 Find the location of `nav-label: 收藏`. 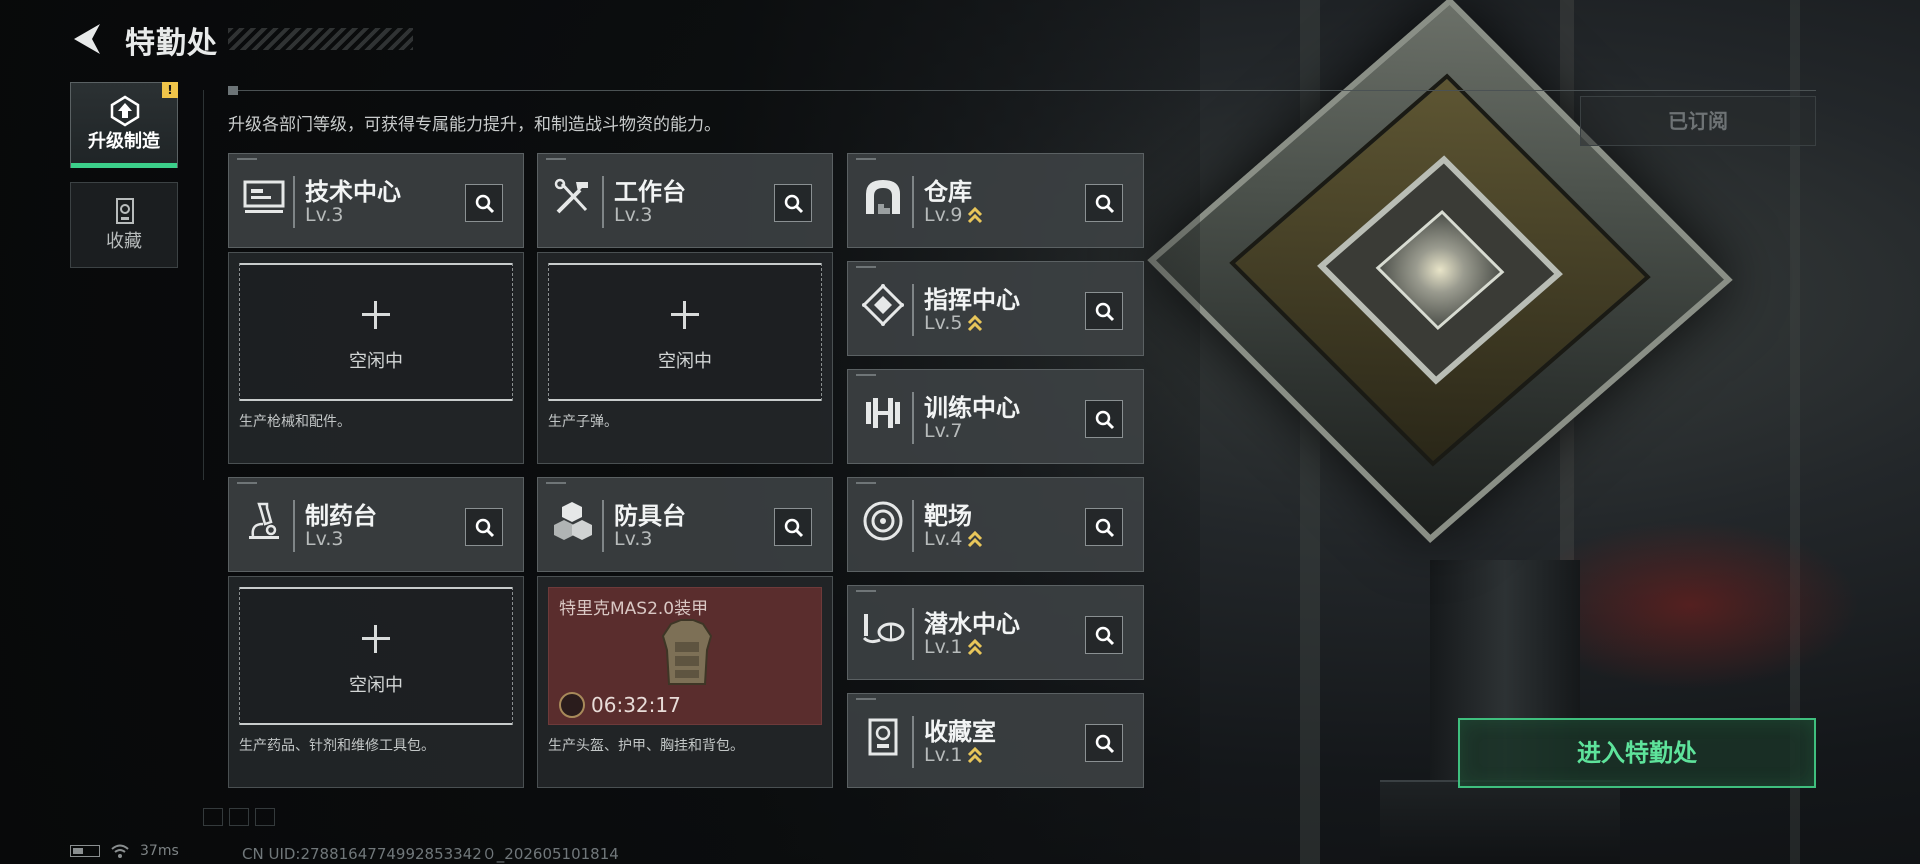

nav-label: 收藏 is located at coordinates (124, 241).